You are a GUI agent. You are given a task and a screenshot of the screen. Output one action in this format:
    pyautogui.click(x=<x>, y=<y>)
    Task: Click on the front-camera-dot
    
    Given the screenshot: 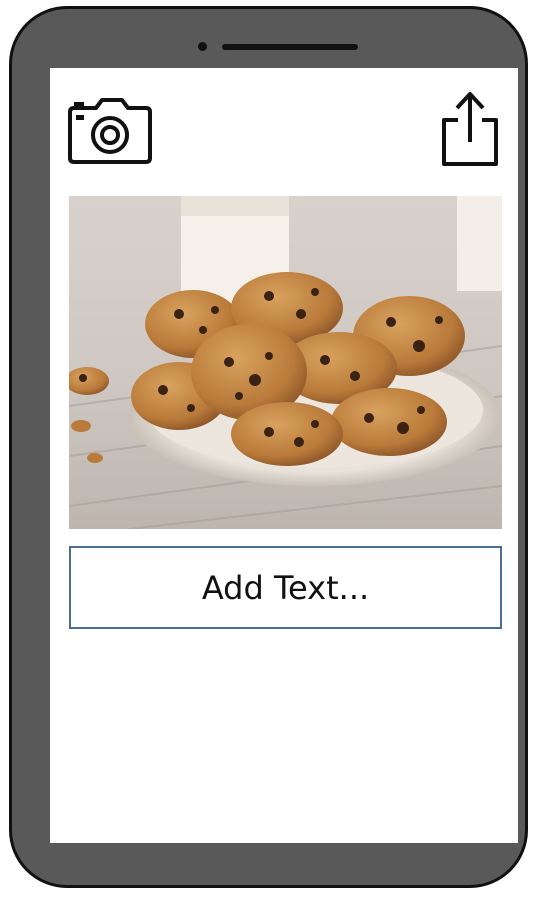 What is the action you would take?
    pyautogui.click(x=202, y=46)
    